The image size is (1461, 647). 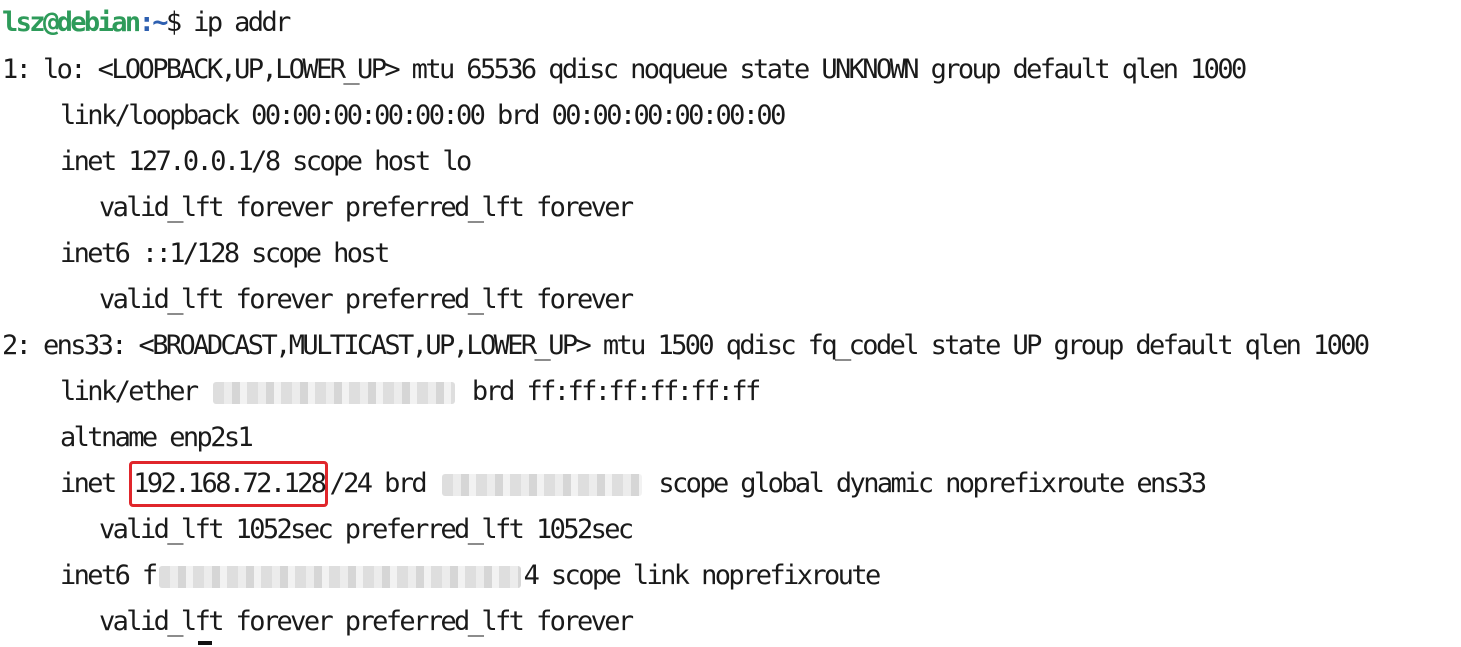 What do you see at coordinates (205, 643) in the screenshot?
I see `terminal-cursor` at bounding box center [205, 643].